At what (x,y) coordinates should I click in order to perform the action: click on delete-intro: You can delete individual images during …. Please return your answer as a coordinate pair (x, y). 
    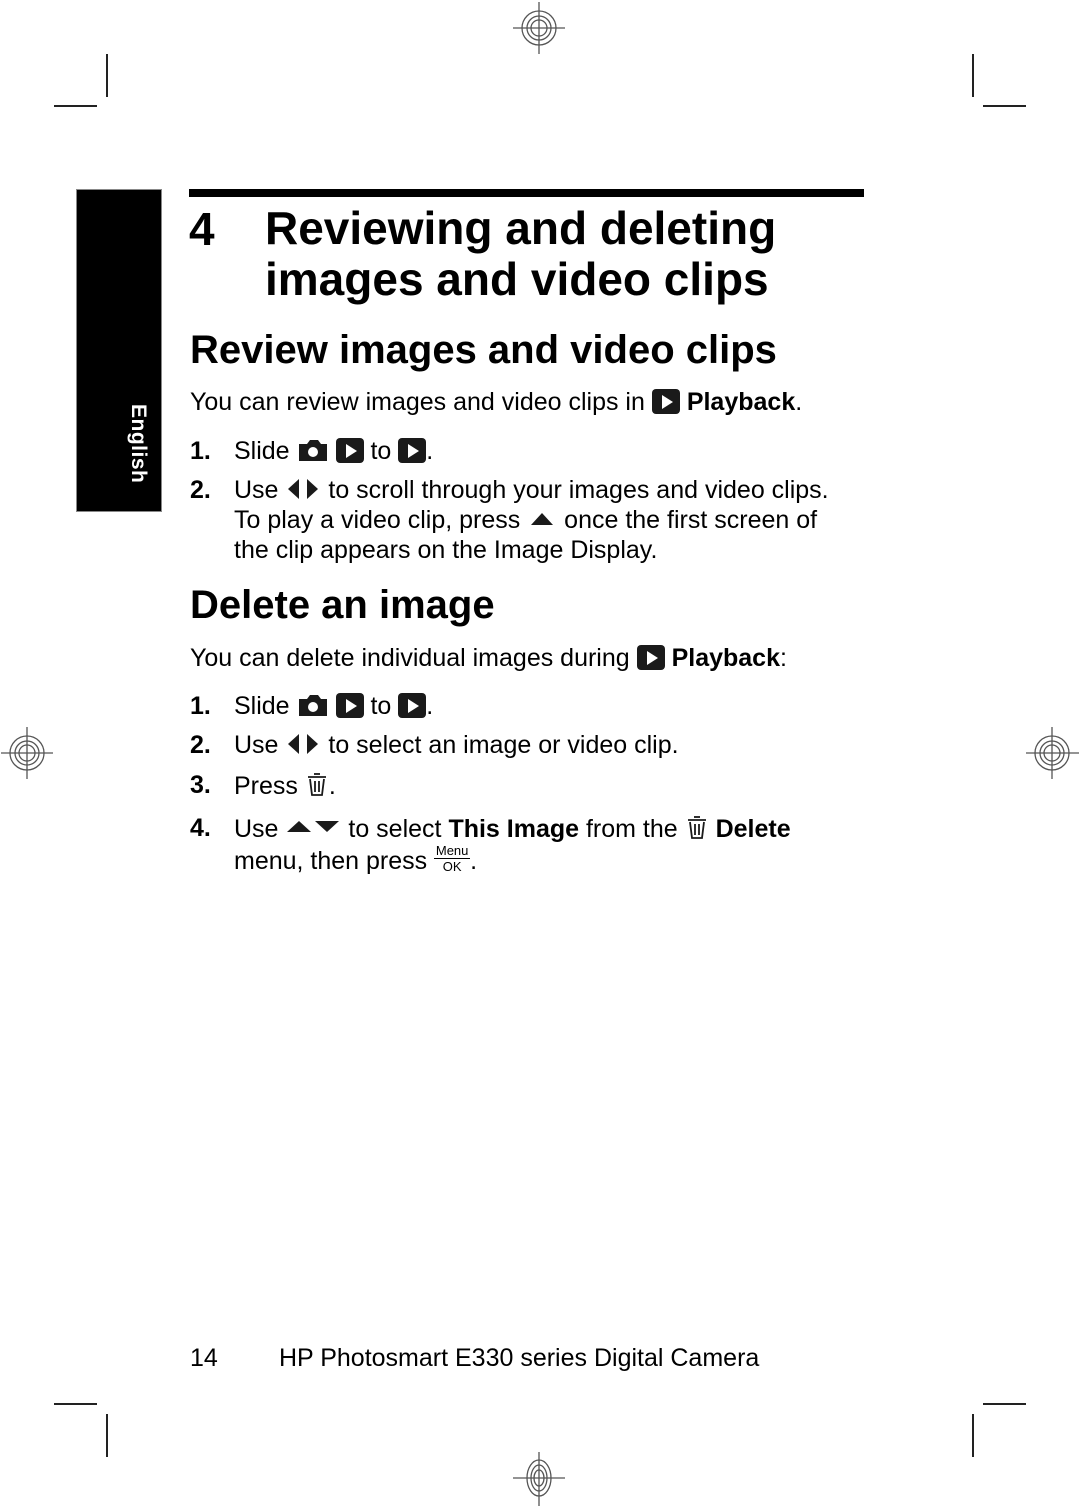
    Looking at the image, I should click on (488, 658).